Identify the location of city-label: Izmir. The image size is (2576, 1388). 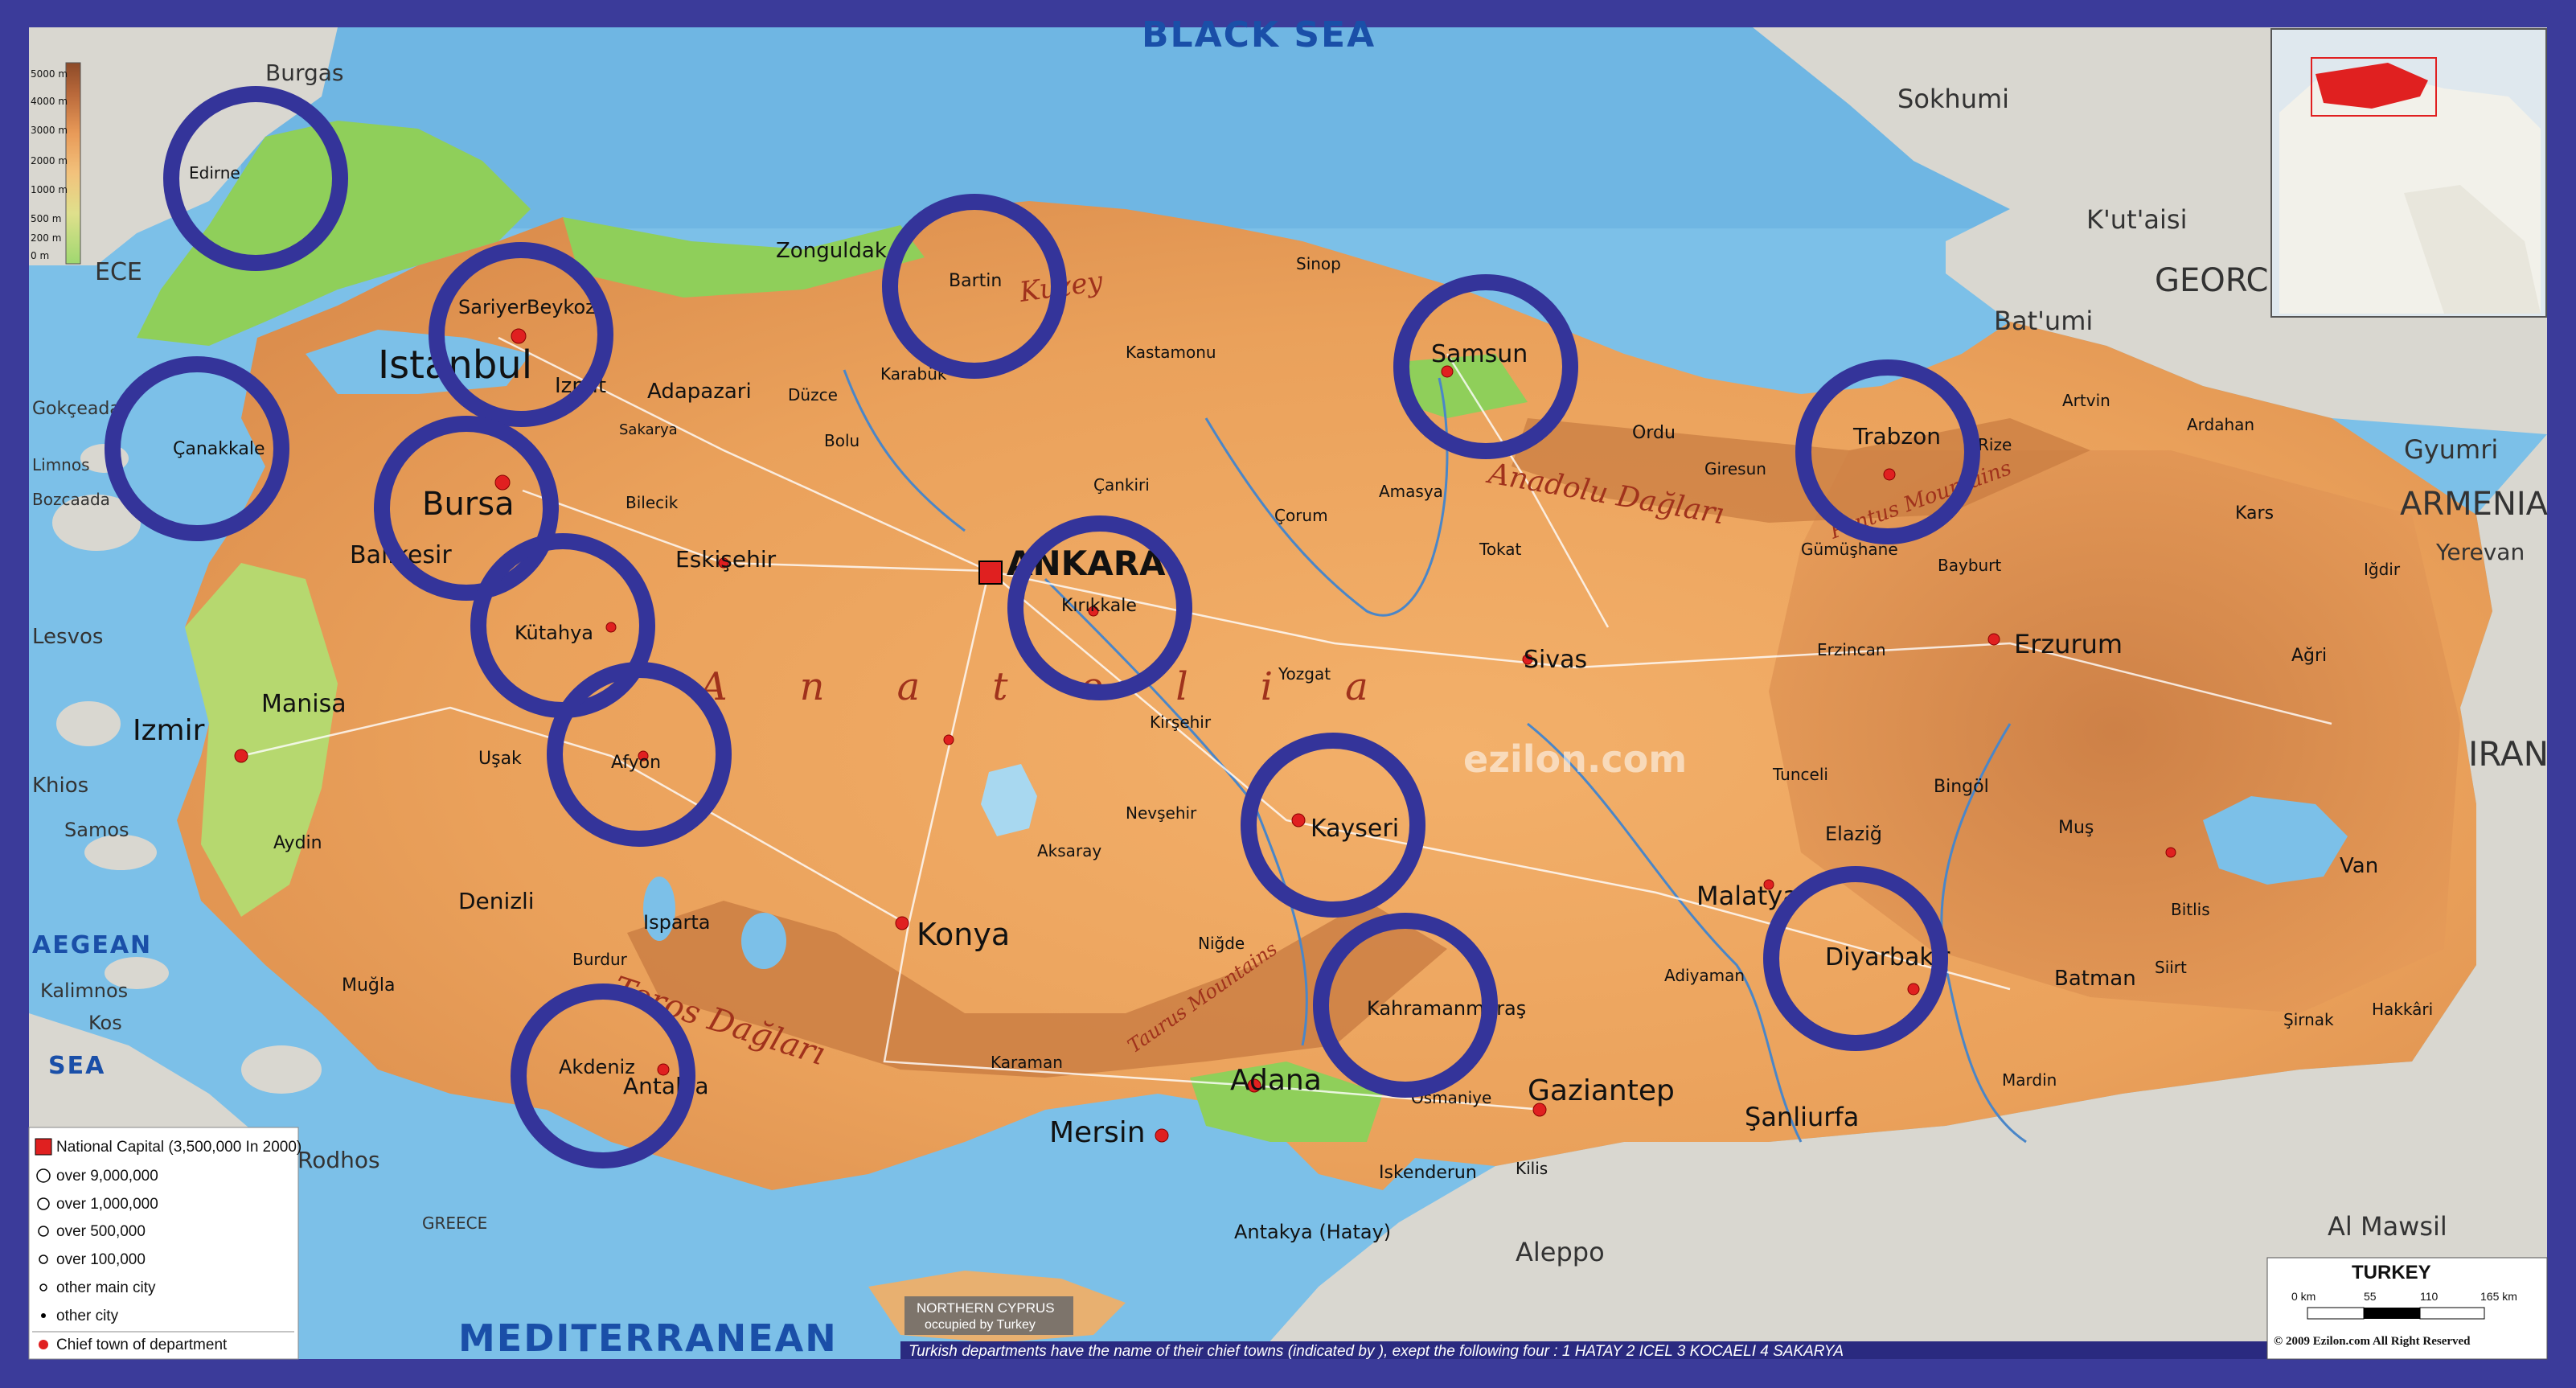
(169, 730).